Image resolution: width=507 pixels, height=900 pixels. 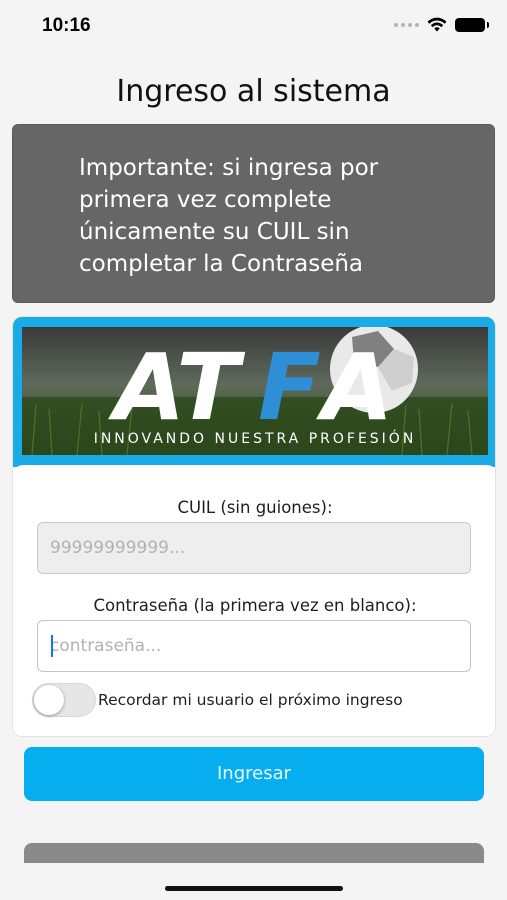 I want to click on remember-me-label: Recordar mi usuario el próximo ingreso, so click(x=250, y=700).